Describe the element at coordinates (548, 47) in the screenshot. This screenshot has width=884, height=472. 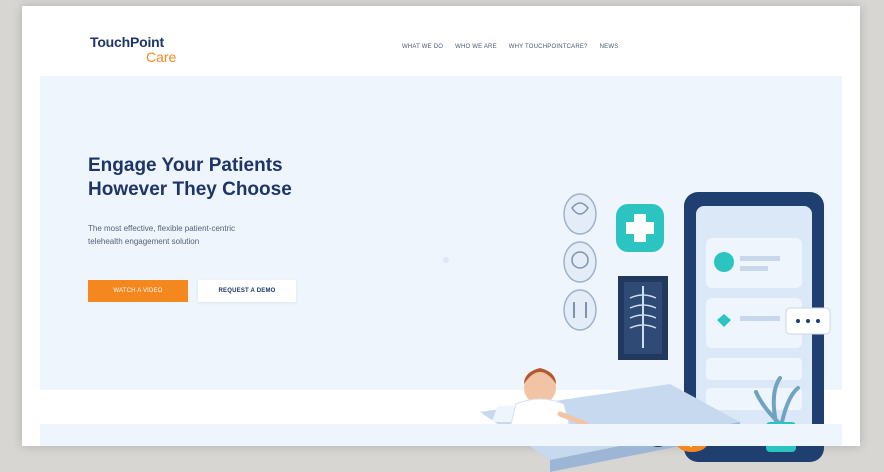
I see `nav-item-why-touchpointcare: WHY TOUCHPOINTCARE?` at that location.